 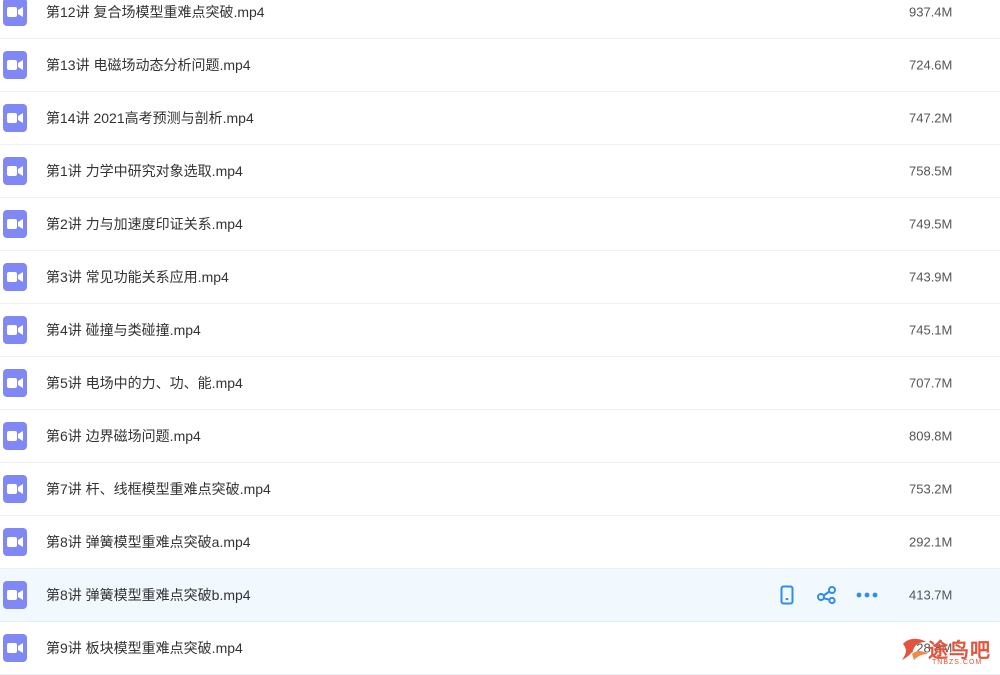 What do you see at coordinates (500, 224) in the screenshot?
I see `file-row: 第2讲 力与加速度印证关系.mp4 749.5M` at bounding box center [500, 224].